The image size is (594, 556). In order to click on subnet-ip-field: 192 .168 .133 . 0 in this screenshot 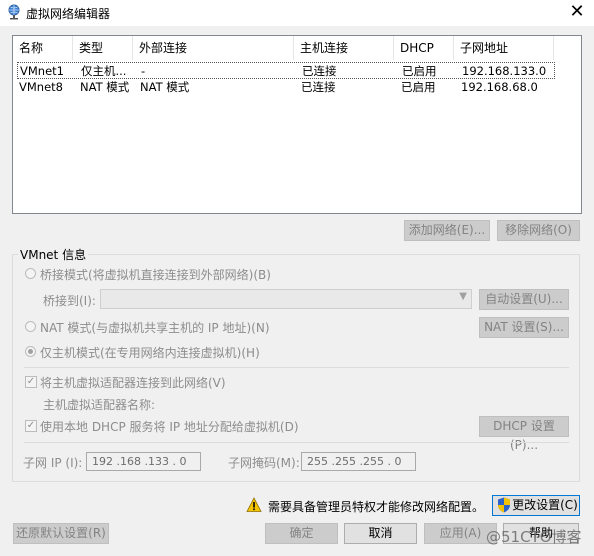, I will do `click(143, 461)`.